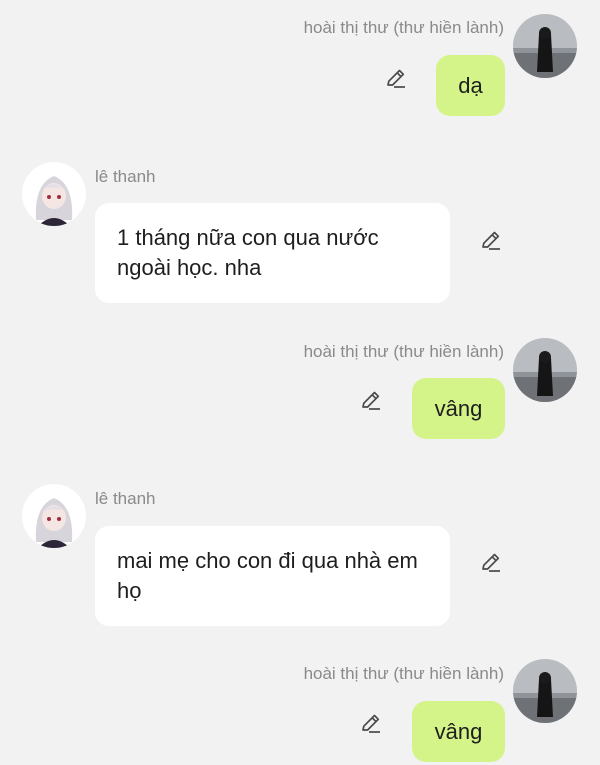 This screenshot has height=765, width=600. What do you see at coordinates (470, 85) in the screenshot?
I see `message-bubble: dạ` at bounding box center [470, 85].